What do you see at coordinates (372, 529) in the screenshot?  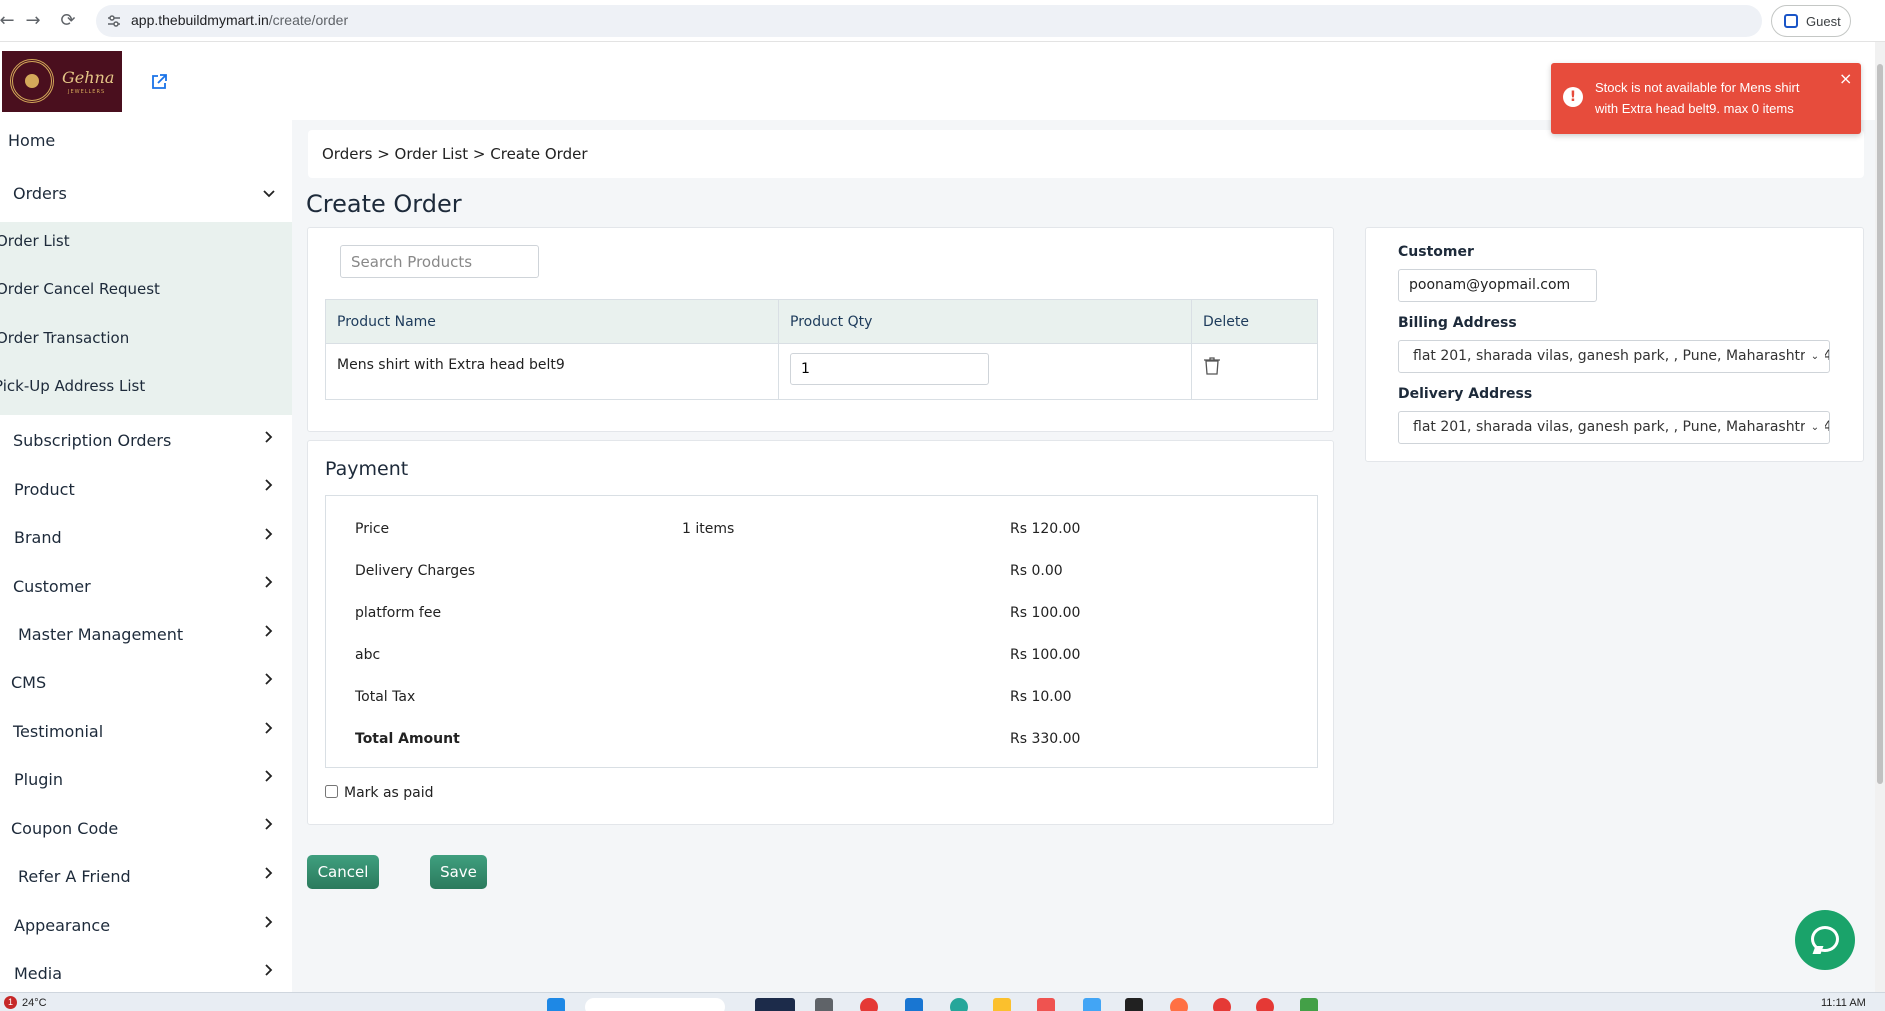 I see `payment-label: Price` at bounding box center [372, 529].